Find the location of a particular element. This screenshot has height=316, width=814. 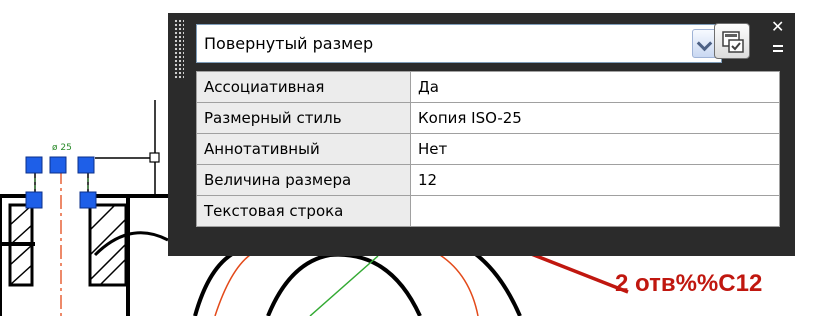

property-name: Текстовая строка is located at coordinates (303, 211).